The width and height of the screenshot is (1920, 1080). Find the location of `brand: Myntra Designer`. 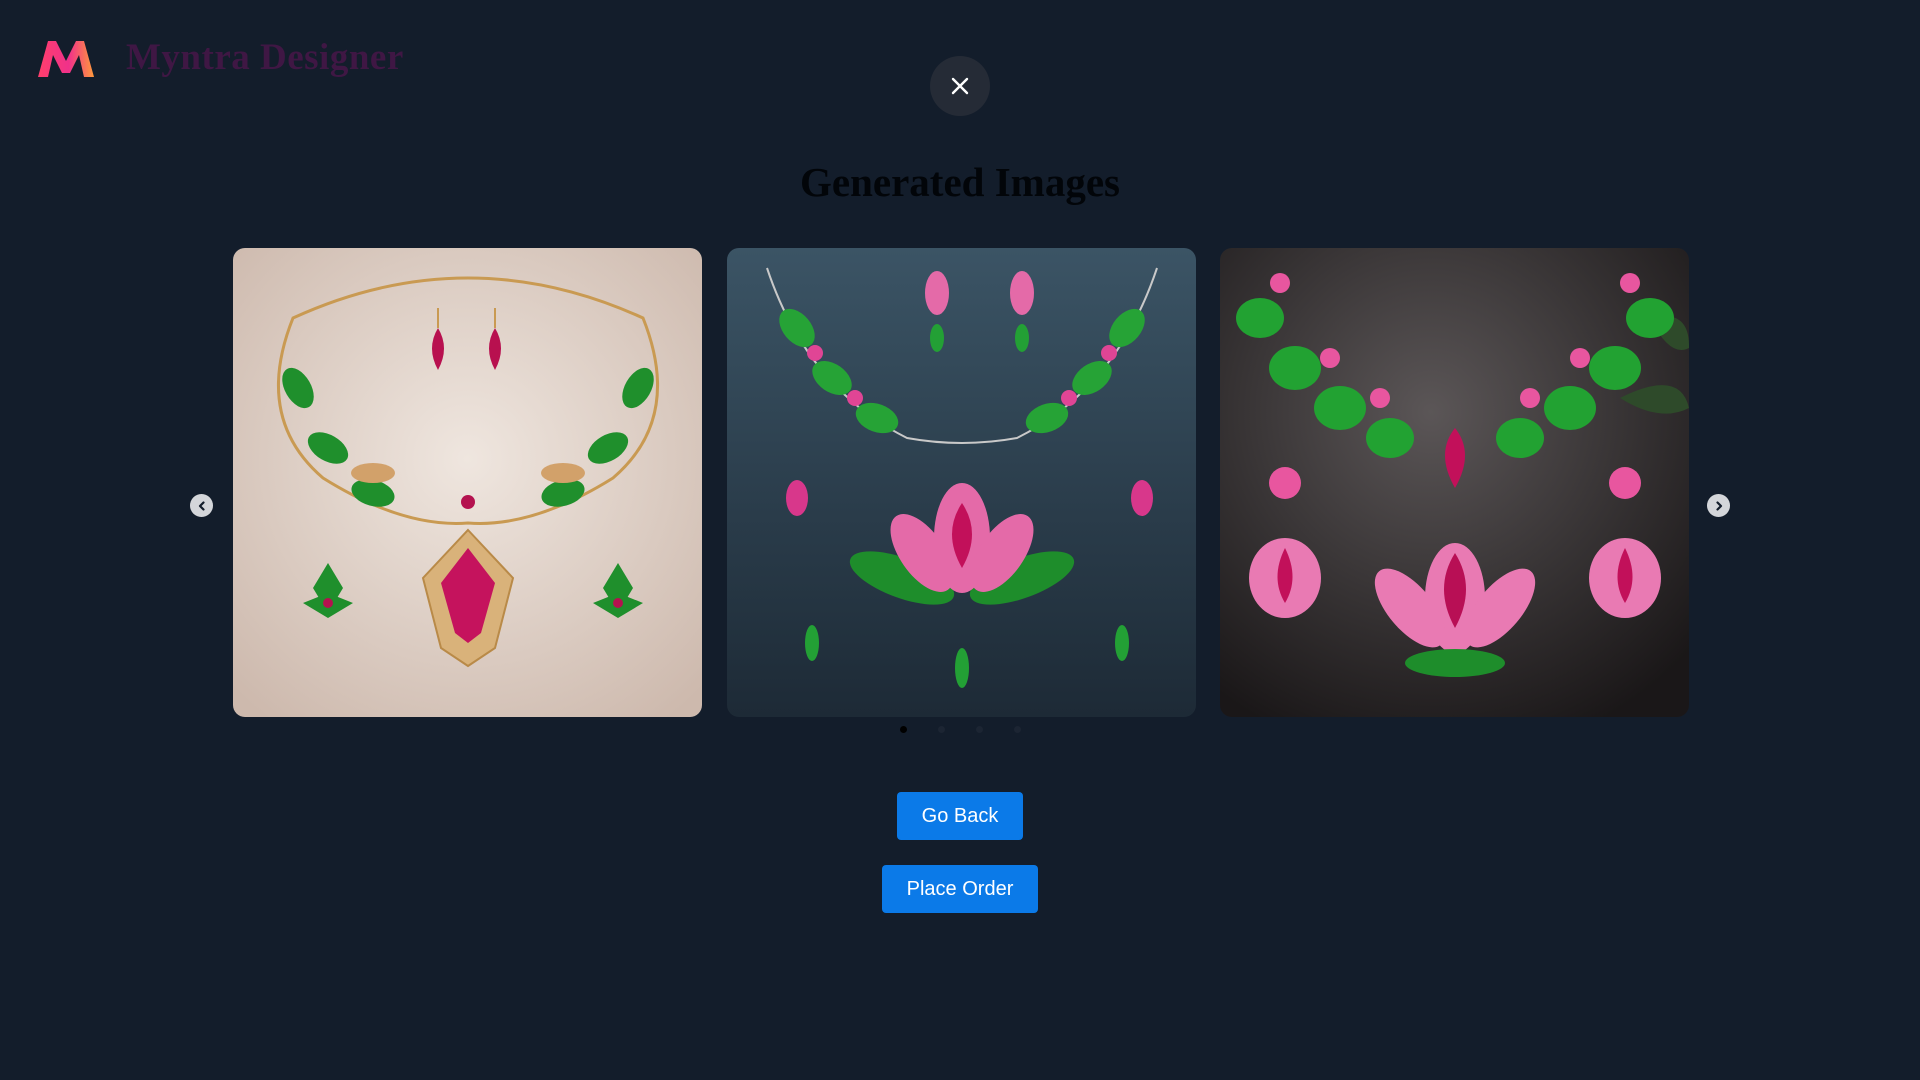

brand: Myntra Designer is located at coordinates (220, 57).